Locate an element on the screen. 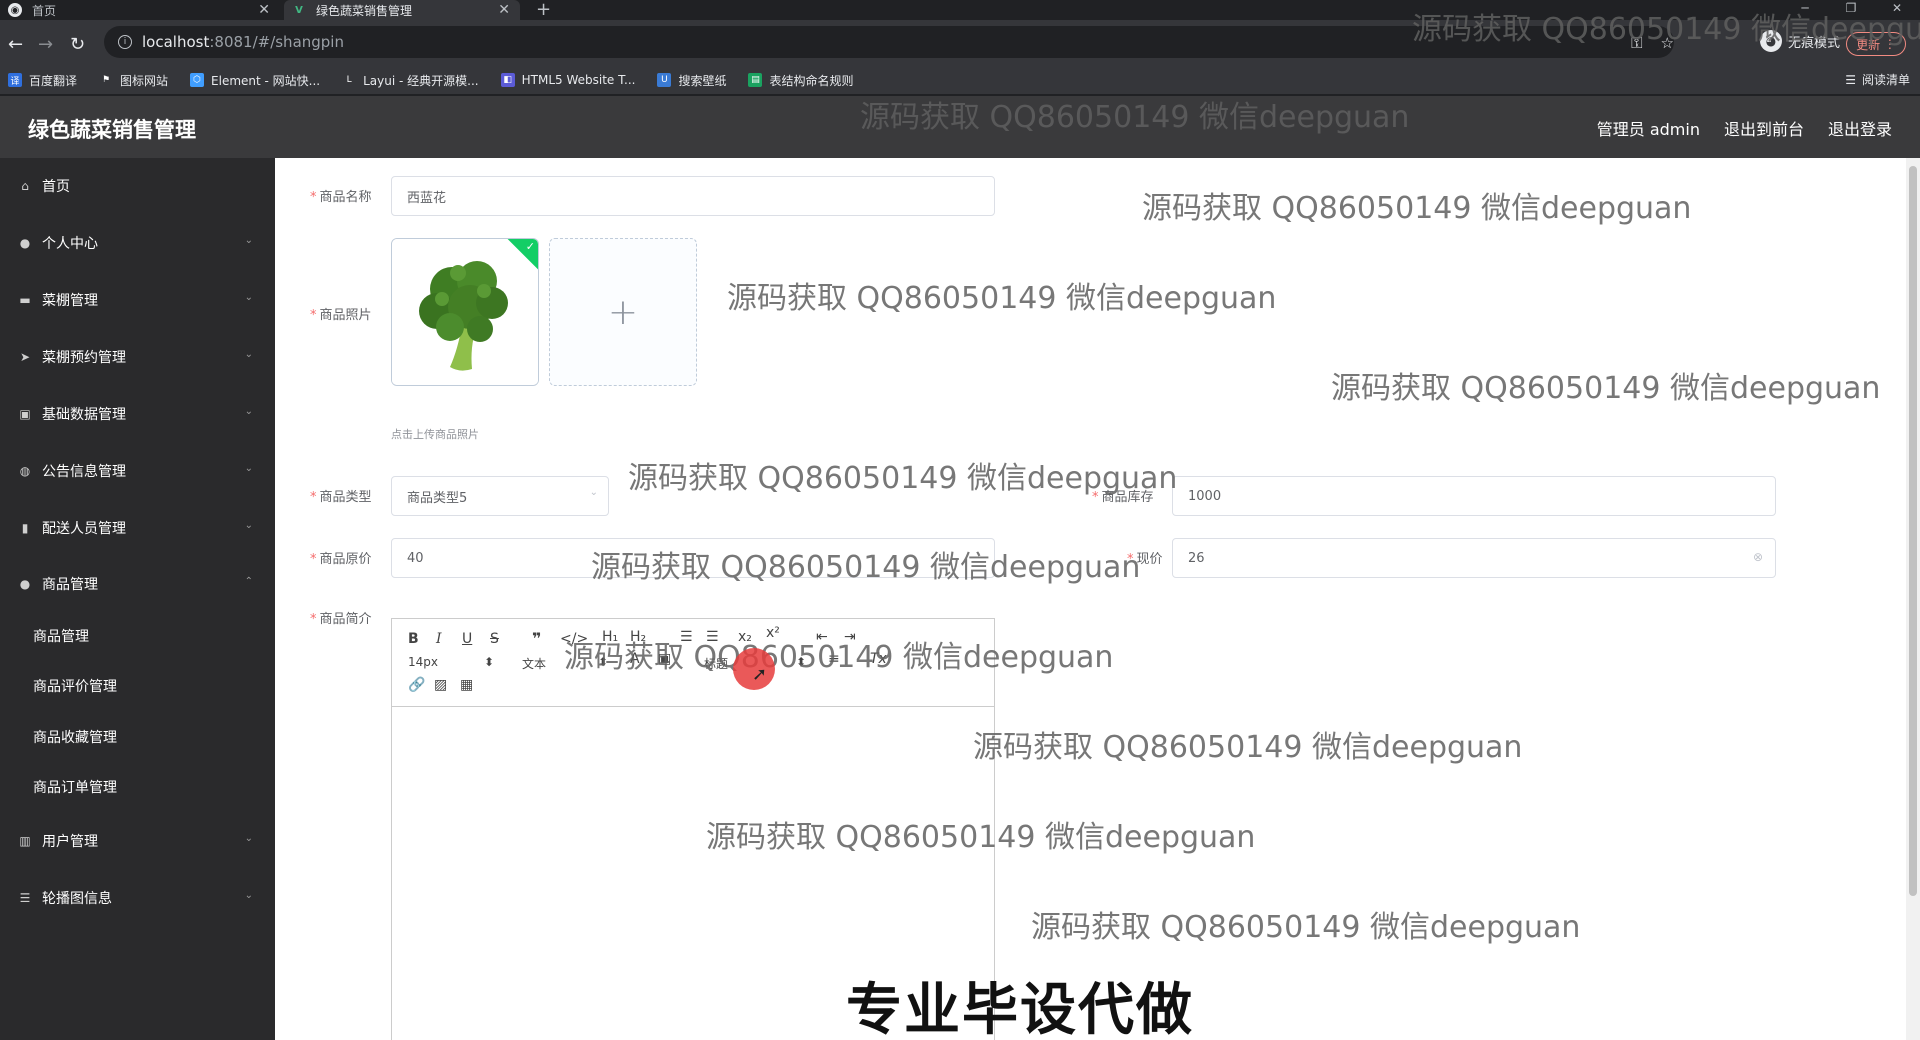  sidebar-item-goods: ● 商品管理 ⌃ is located at coordinates (137, 584).